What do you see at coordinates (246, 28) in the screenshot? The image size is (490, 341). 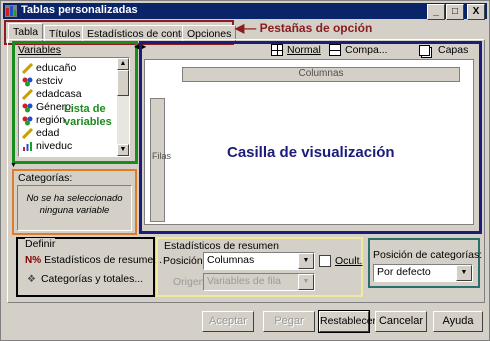 I see `arrow-left-icon: ◀—` at bounding box center [246, 28].